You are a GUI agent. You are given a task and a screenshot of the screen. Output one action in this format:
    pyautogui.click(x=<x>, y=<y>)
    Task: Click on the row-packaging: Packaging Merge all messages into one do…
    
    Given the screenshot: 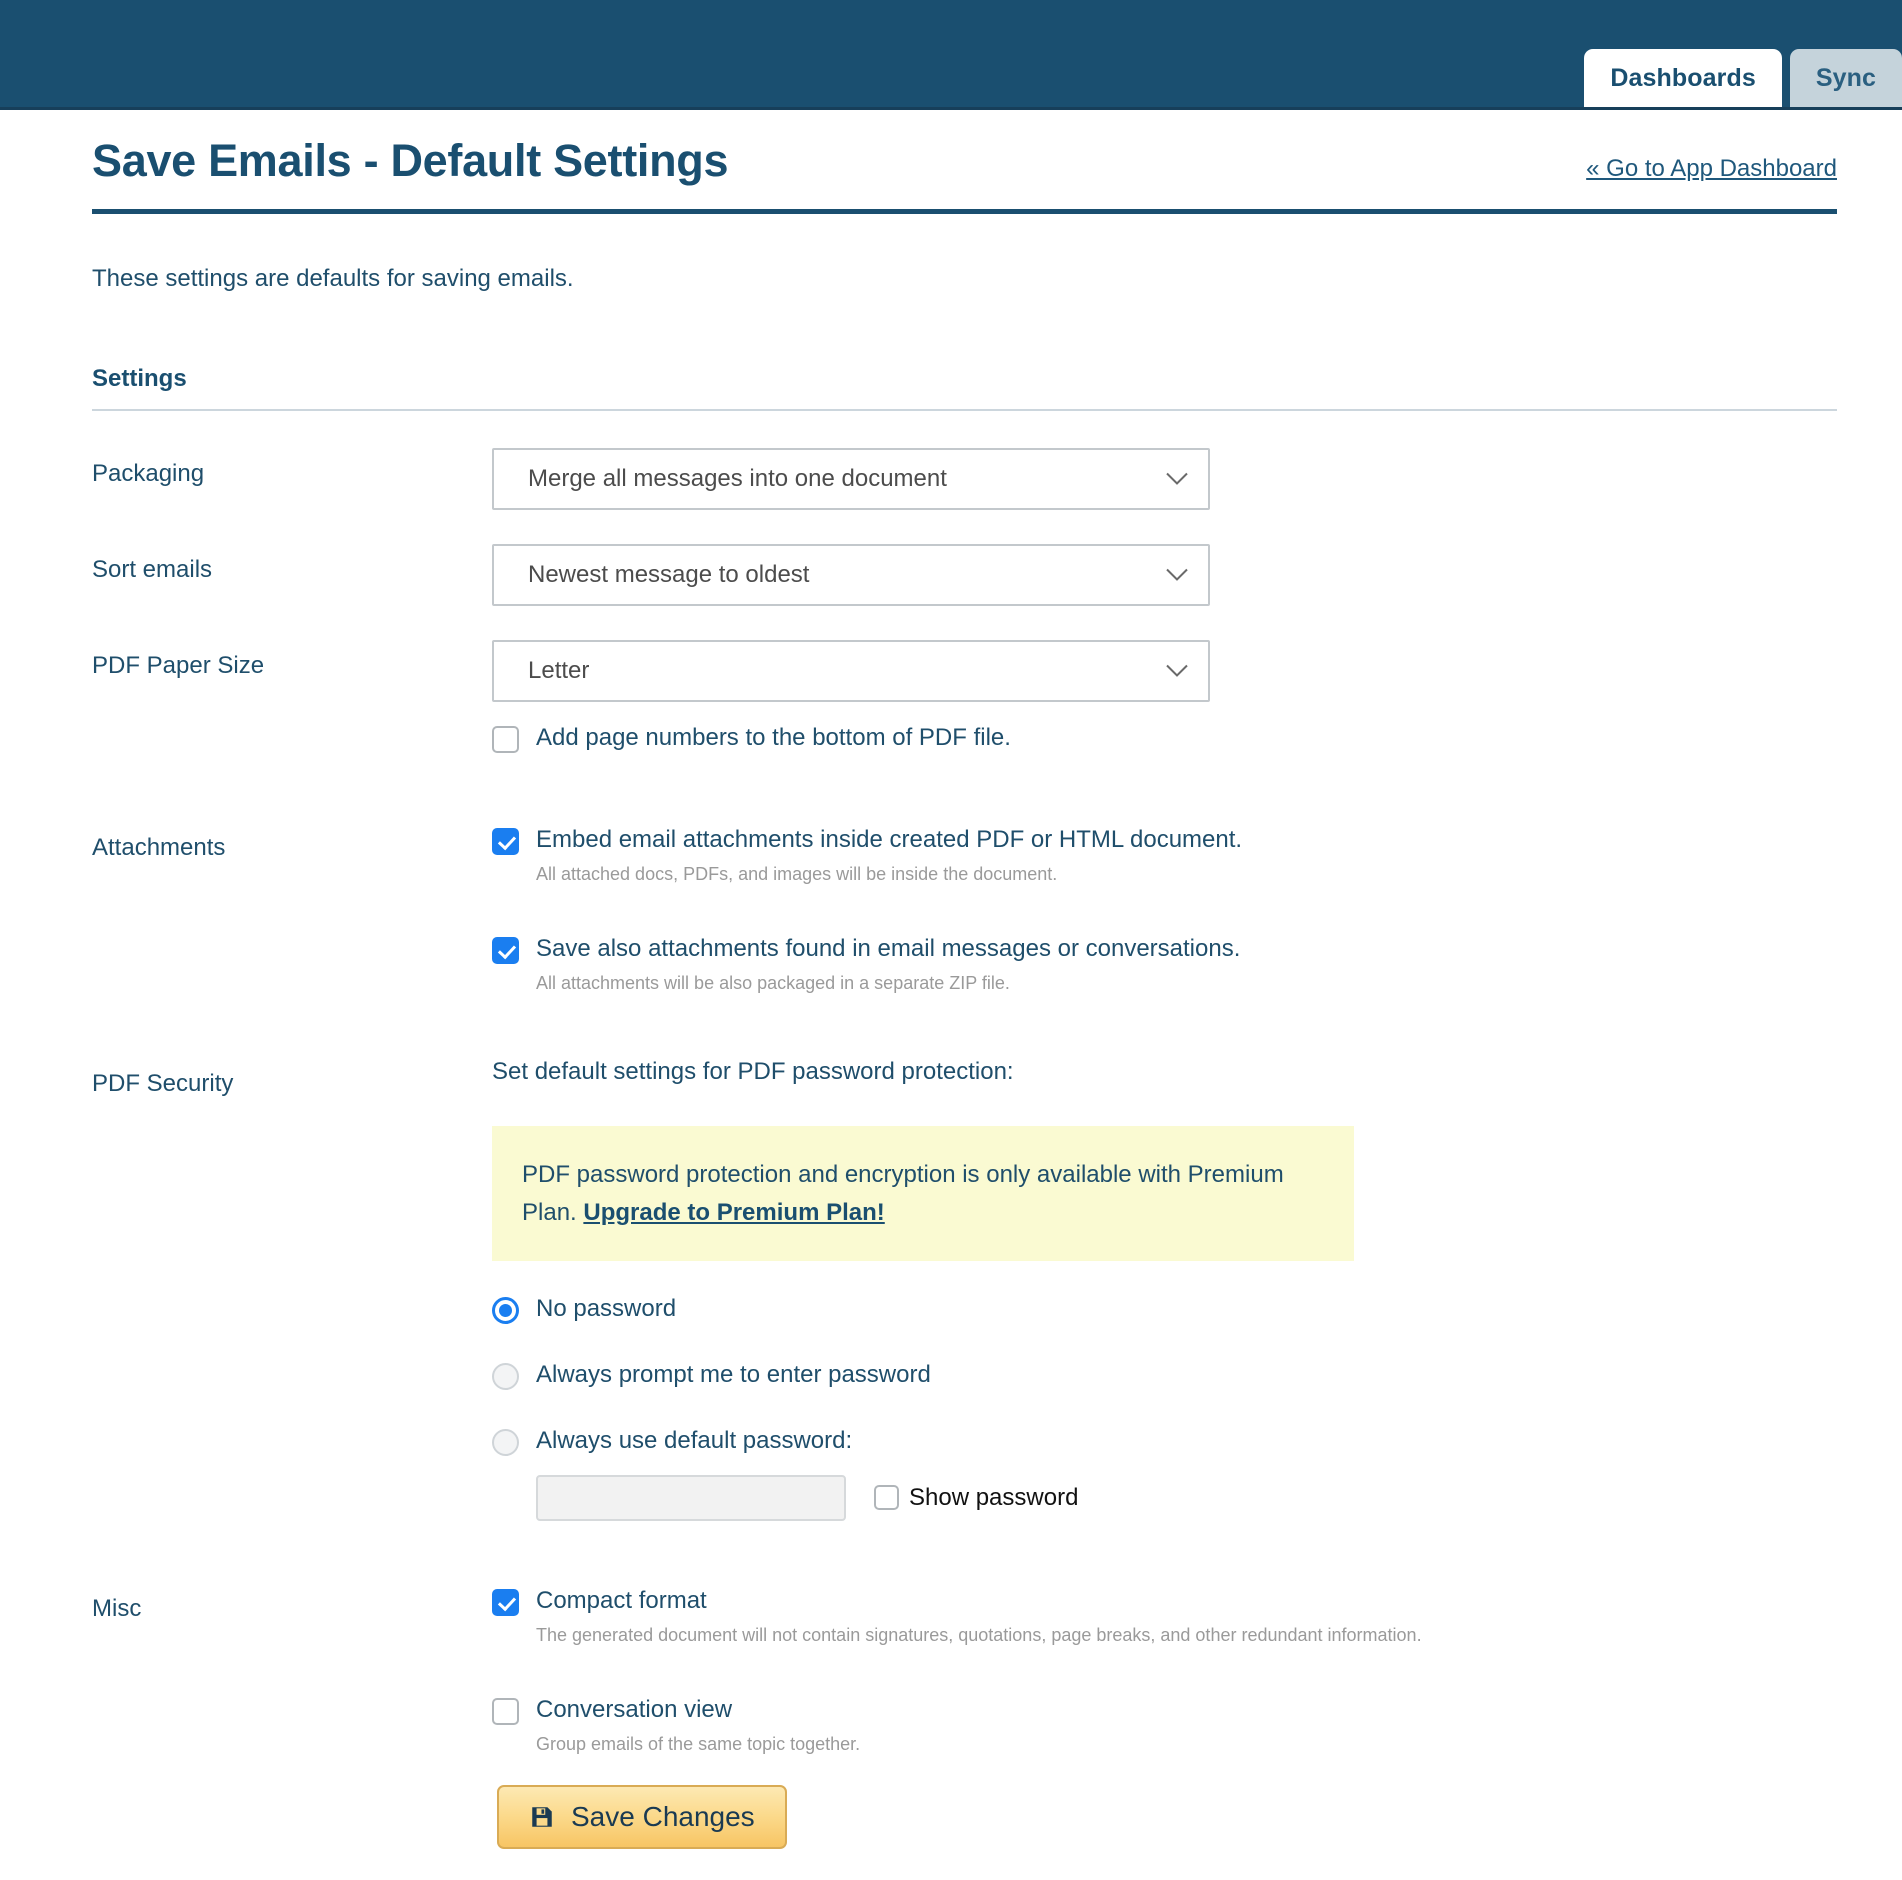 What is the action you would take?
    pyautogui.click(x=972, y=496)
    